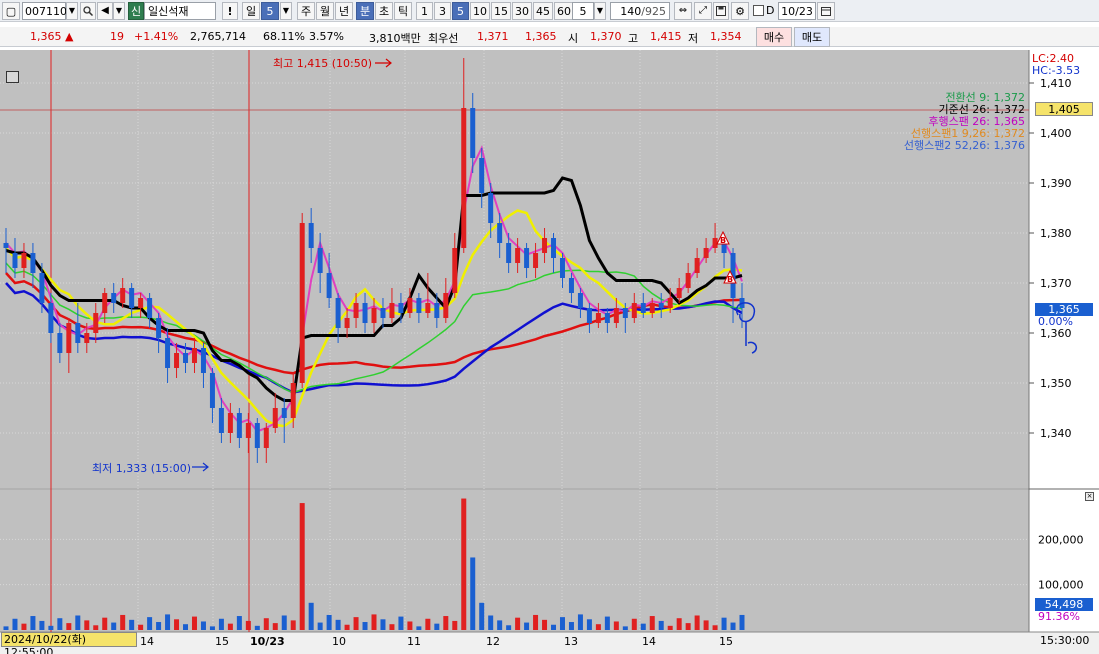 The height and width of the screenshot is (654, 1099). Describe the element at coordinates (72, 11) in the screenshot. I see `code-dropdown-icon: ▼` at that location.